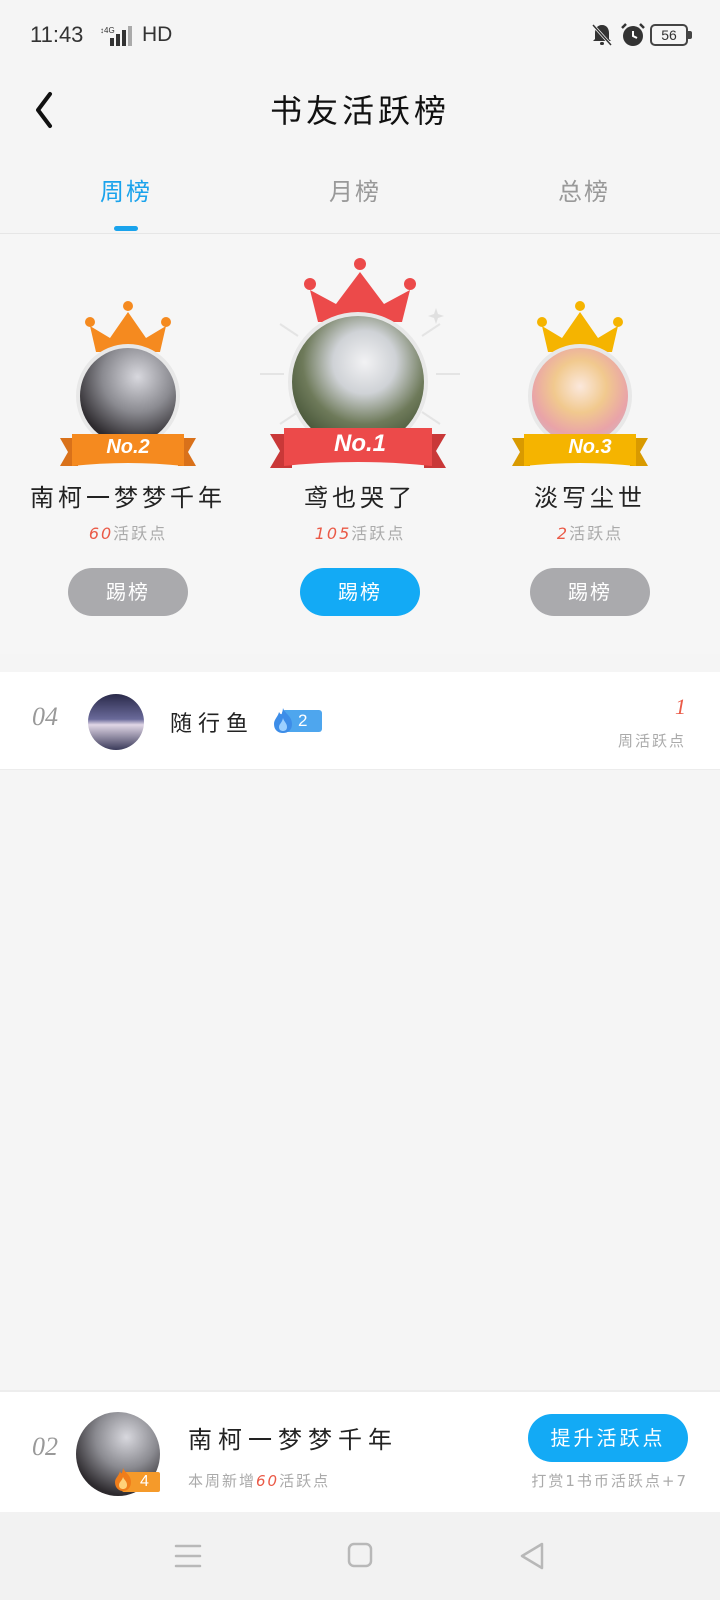  What do you see at coordinates (680, 706) in the screenshot?
I see `list-score: 1` at bounding box center [680, 706].